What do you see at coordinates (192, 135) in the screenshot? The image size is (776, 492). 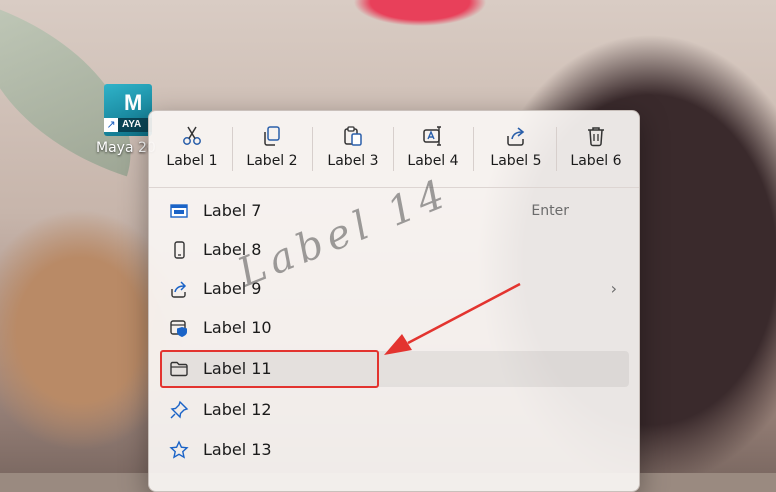 I see `scissors-icon` at bounding box center [192, 135].